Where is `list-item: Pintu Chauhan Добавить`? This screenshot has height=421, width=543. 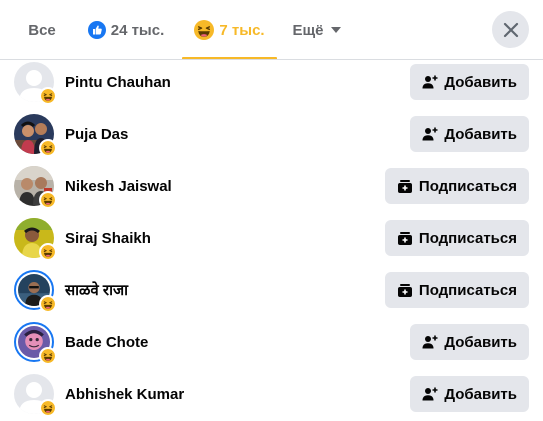
list-item: Pintu Chauhan Добавить is located at coordinates (271, 82).